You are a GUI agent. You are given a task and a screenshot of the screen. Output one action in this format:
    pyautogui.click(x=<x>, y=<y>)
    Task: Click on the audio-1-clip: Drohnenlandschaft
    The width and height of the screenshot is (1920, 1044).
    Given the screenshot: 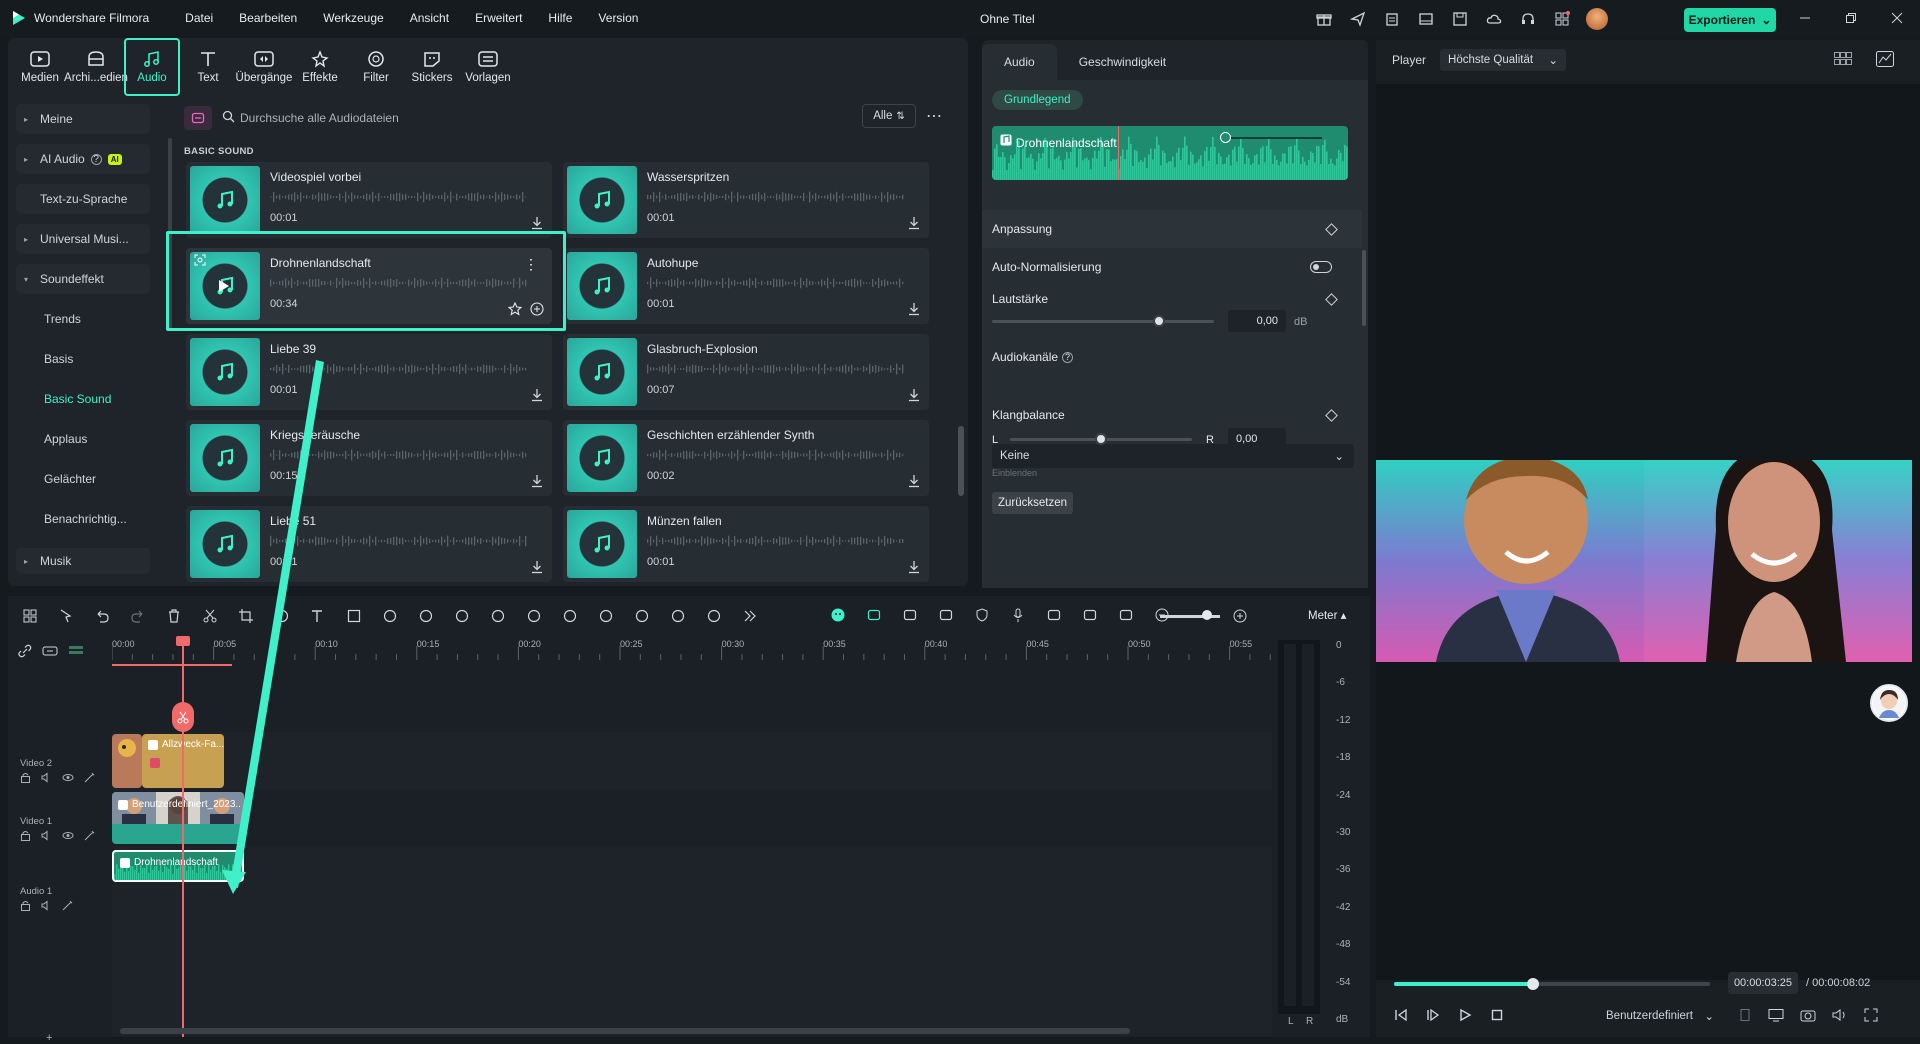 What is the action you would take?
    pyautogui.click(x=178, y=866)
    